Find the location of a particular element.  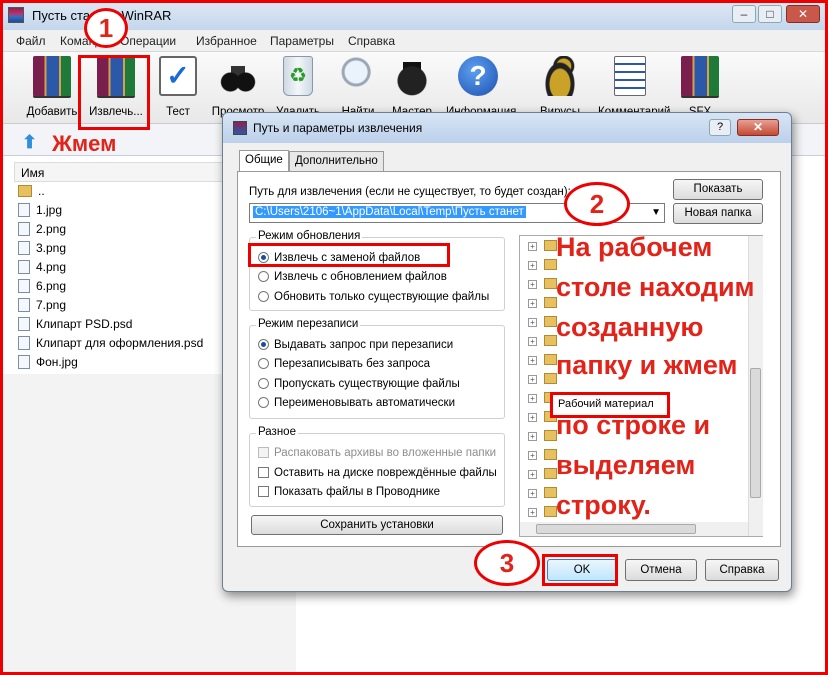

checkbox-keep-broken: Оставить на диске повреждённые файлы is located at coordinates (377, 473).